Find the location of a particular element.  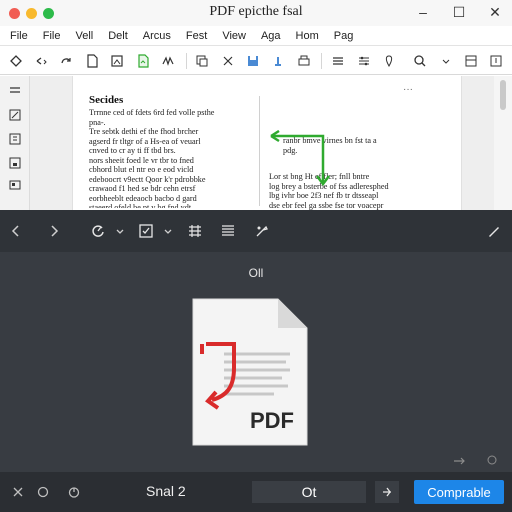

main-toolbar is located at coordinates (256, 61).